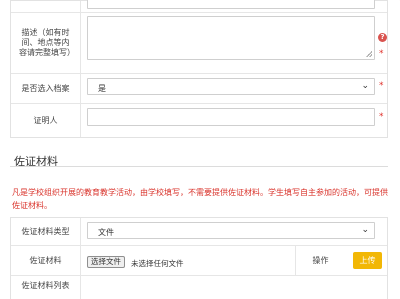 The height and width of the screenshot is (299, 400). Describe the element at coordinates (46, 231) in the screenshot. I see `evidence-type-label: 佐证材料类型` at that location.